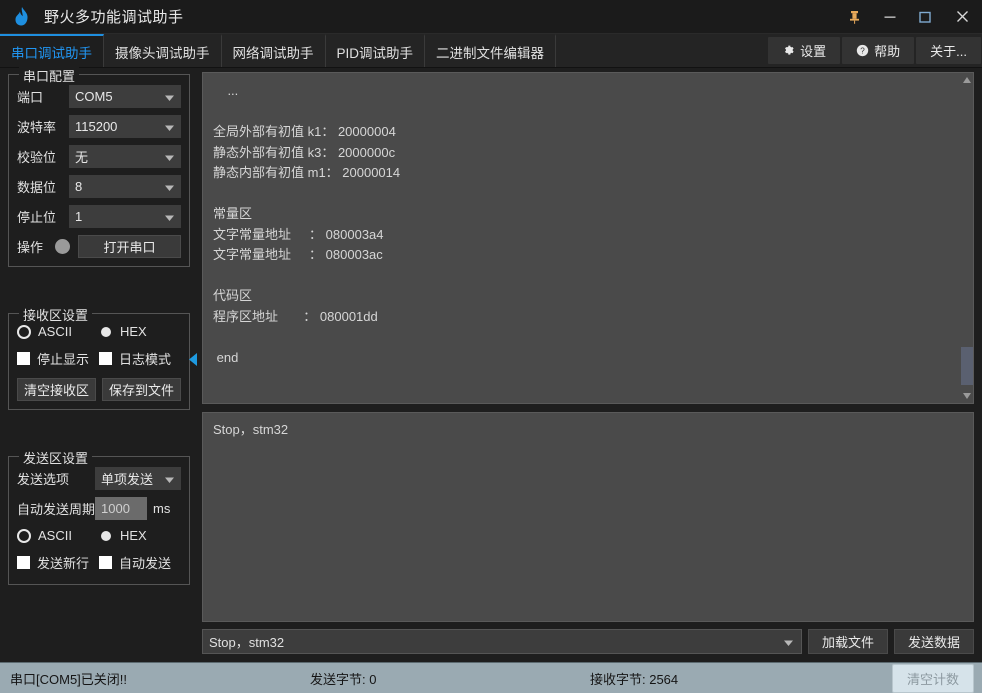  Describe the element at coordinates (58, 535) in the screenshot. I see `send-ascii-radio: ASCII` at that location.